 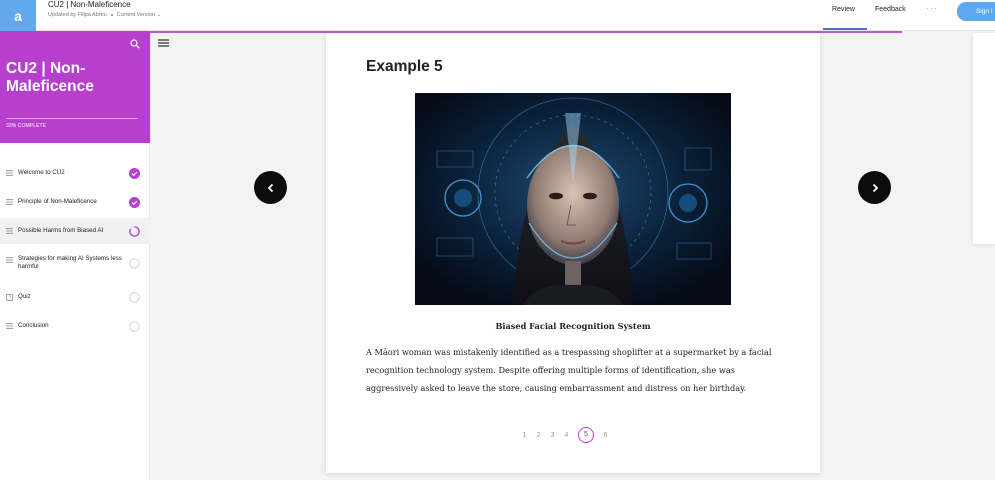 I want to click on sidebar-item-quiz: ? Quiz, so click(x=75, y=297).